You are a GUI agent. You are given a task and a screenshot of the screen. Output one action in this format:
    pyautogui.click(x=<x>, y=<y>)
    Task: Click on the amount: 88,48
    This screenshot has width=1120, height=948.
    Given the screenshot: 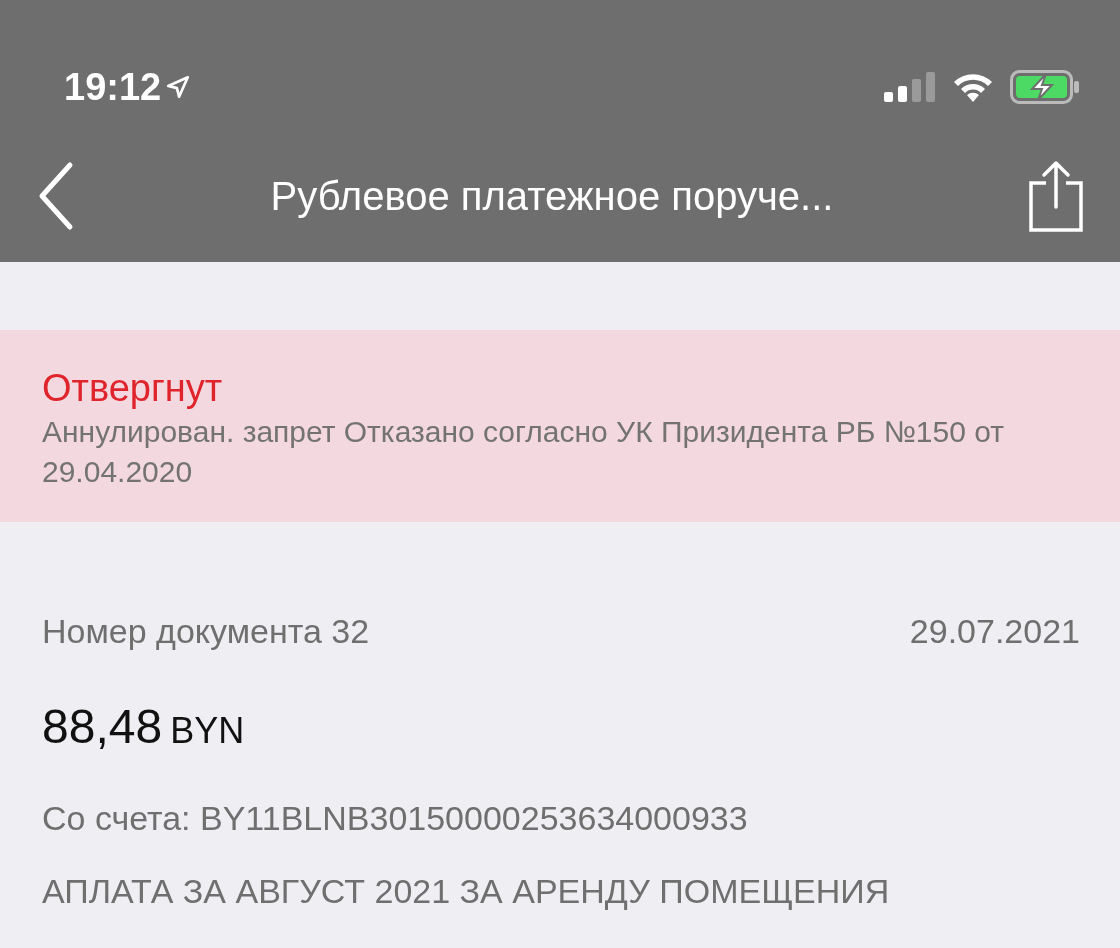 What is the action you would take?
    pyautogui.click(x=102, y=726)
    